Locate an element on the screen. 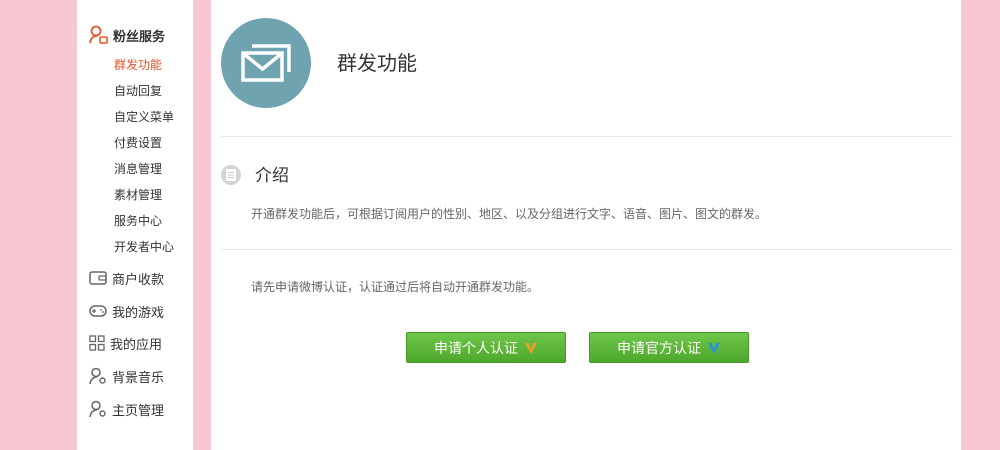  apply-personal-verification-button: 申请个人认证 is located at coordinates (486, 347).